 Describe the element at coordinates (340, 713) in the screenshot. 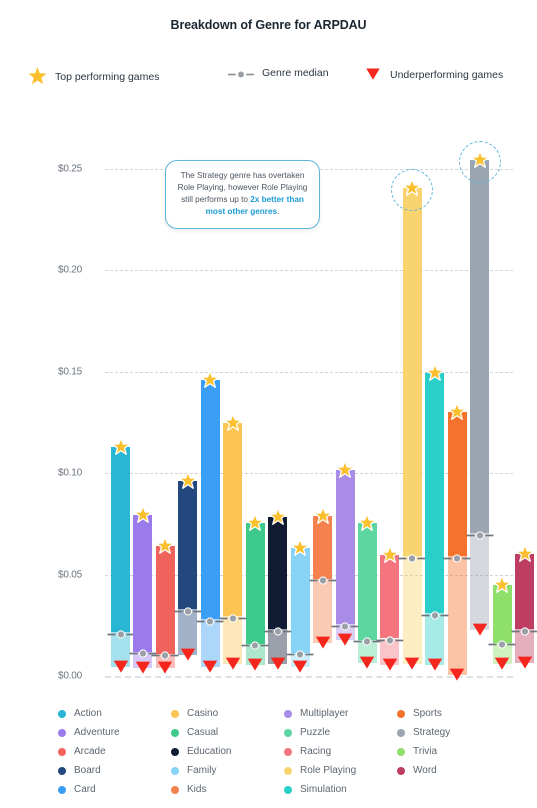

I see `genre-legend-item-multiplayer: Multiplayer` at that location.